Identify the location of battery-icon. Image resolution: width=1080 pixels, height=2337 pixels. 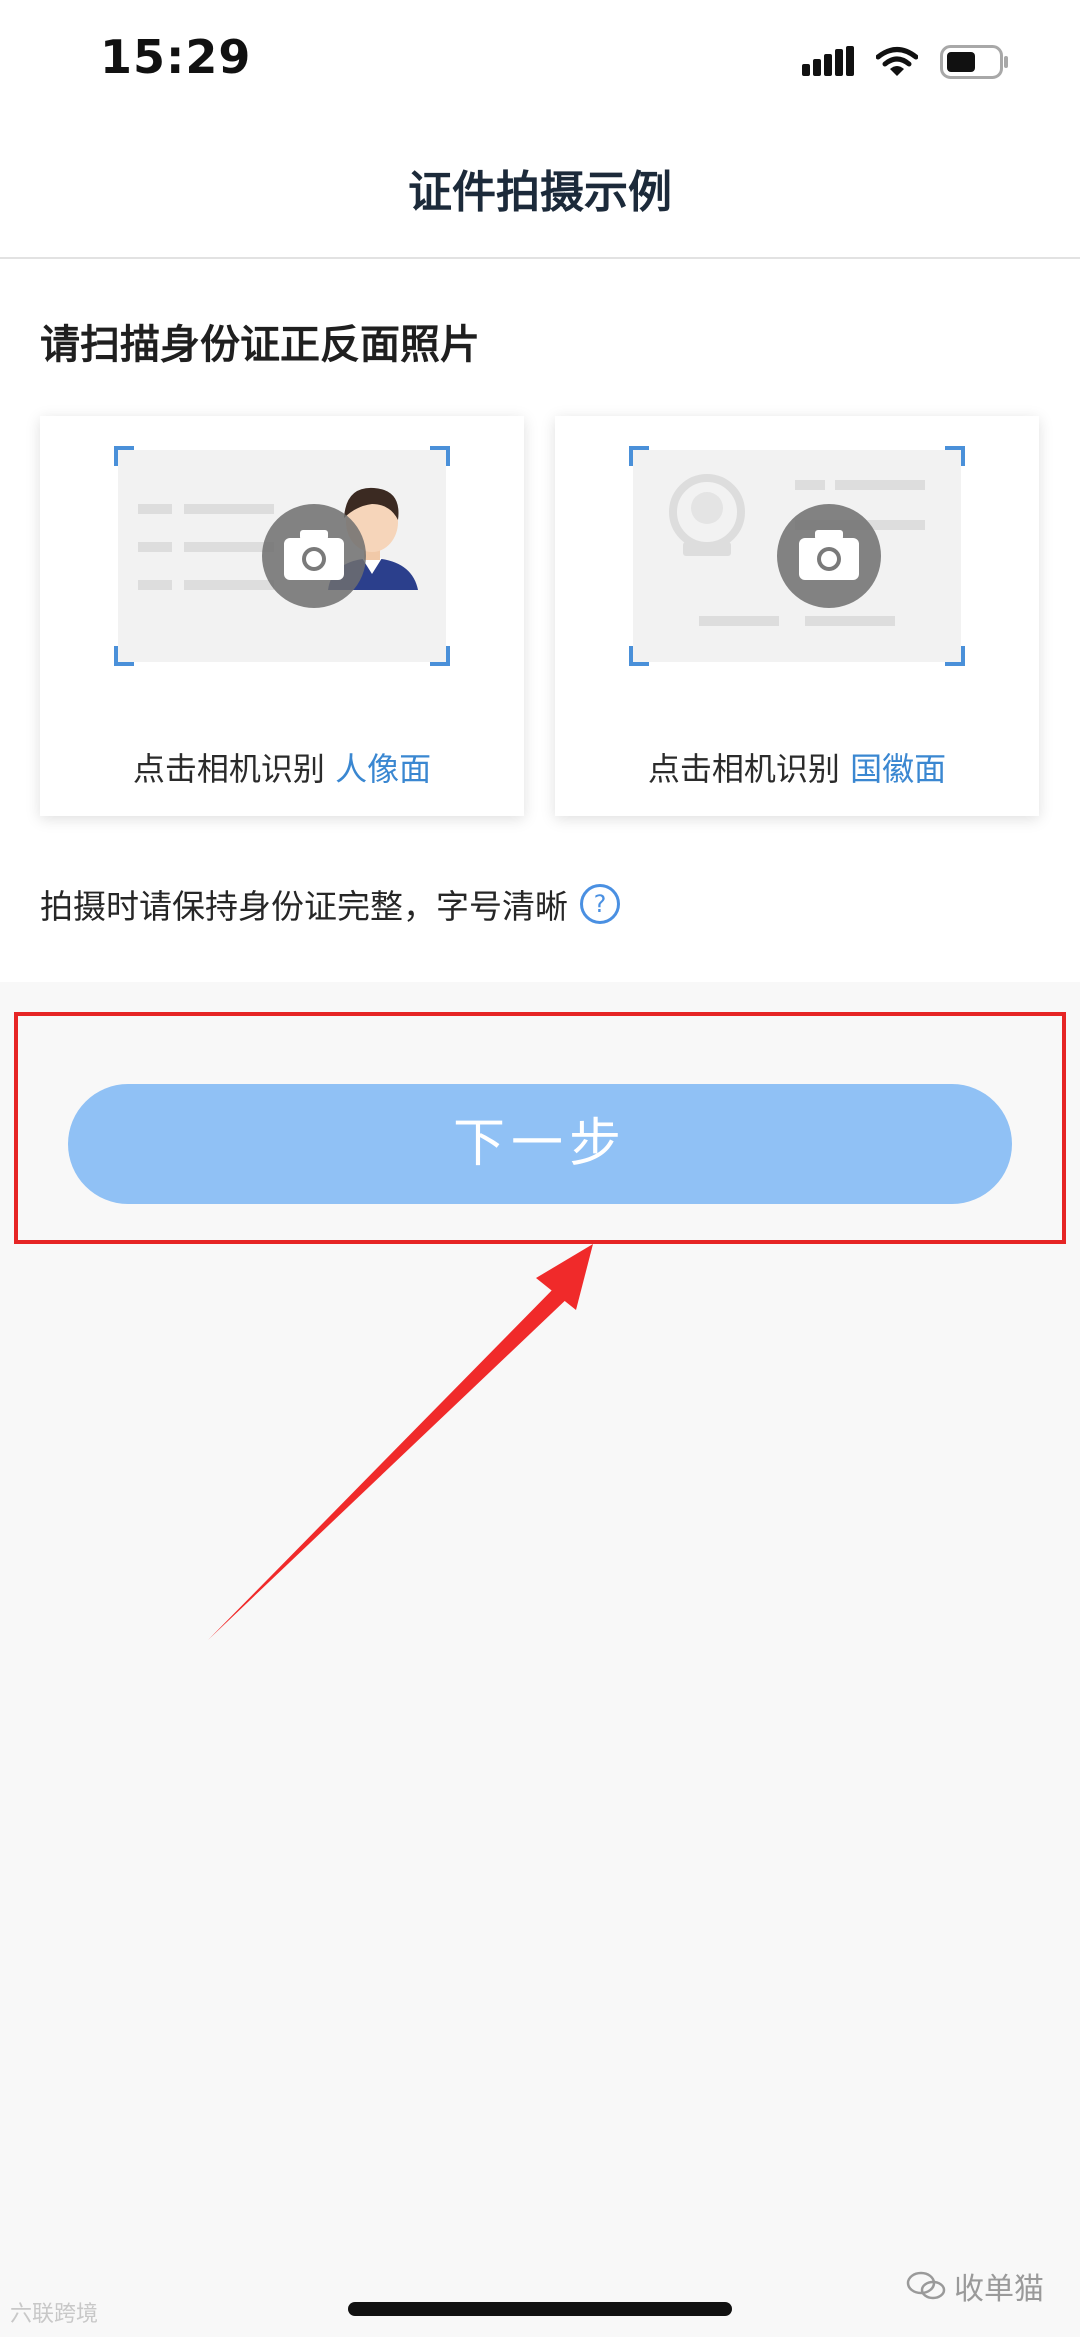
(974, 62).